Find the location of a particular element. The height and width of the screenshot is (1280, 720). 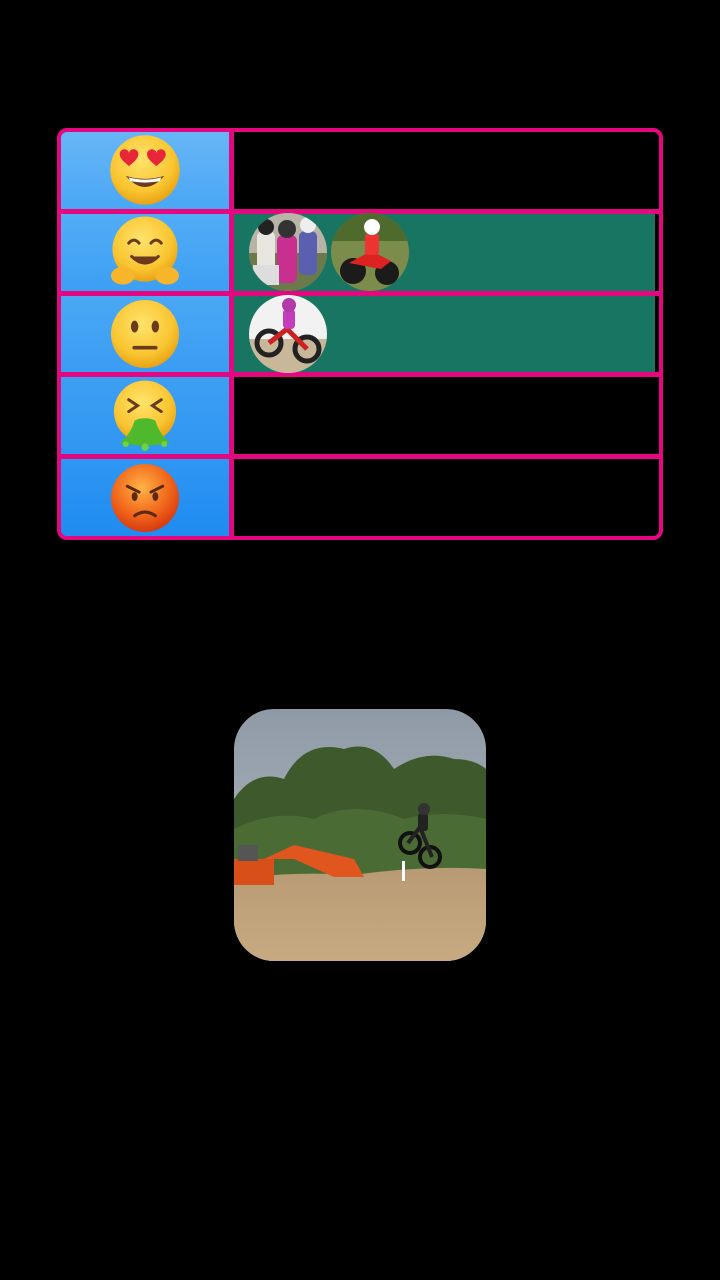

tier-row-dislike is located at coordinates (360, 416).